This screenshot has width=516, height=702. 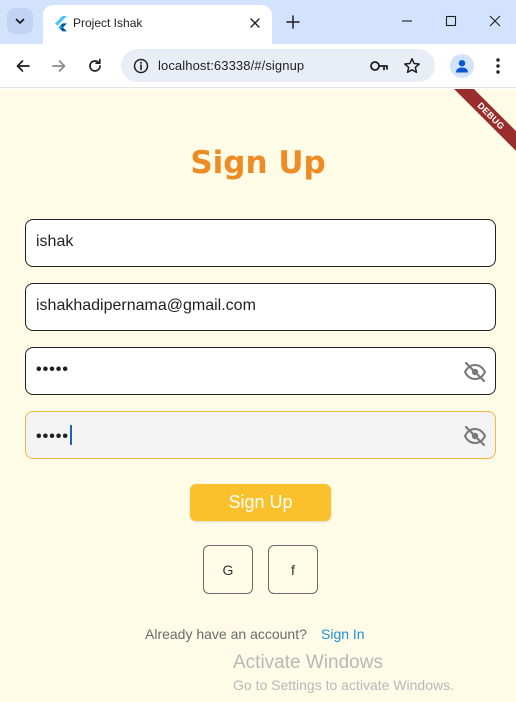 I want to click on signup-button: Sign Up, so click(x=260, y=502).